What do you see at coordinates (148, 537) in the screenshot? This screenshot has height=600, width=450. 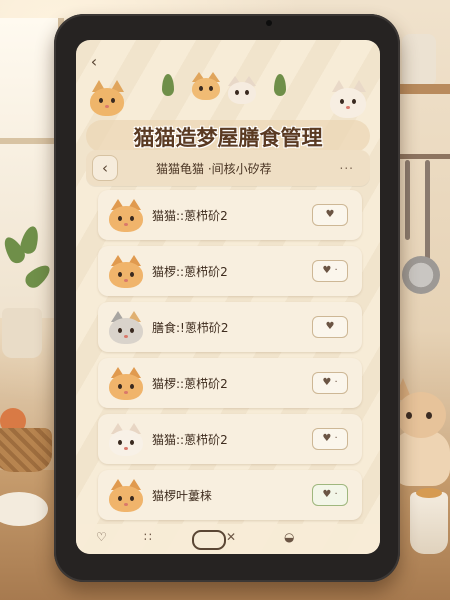 I see `grid-icon: ∷` at bounding box center [148, 537].